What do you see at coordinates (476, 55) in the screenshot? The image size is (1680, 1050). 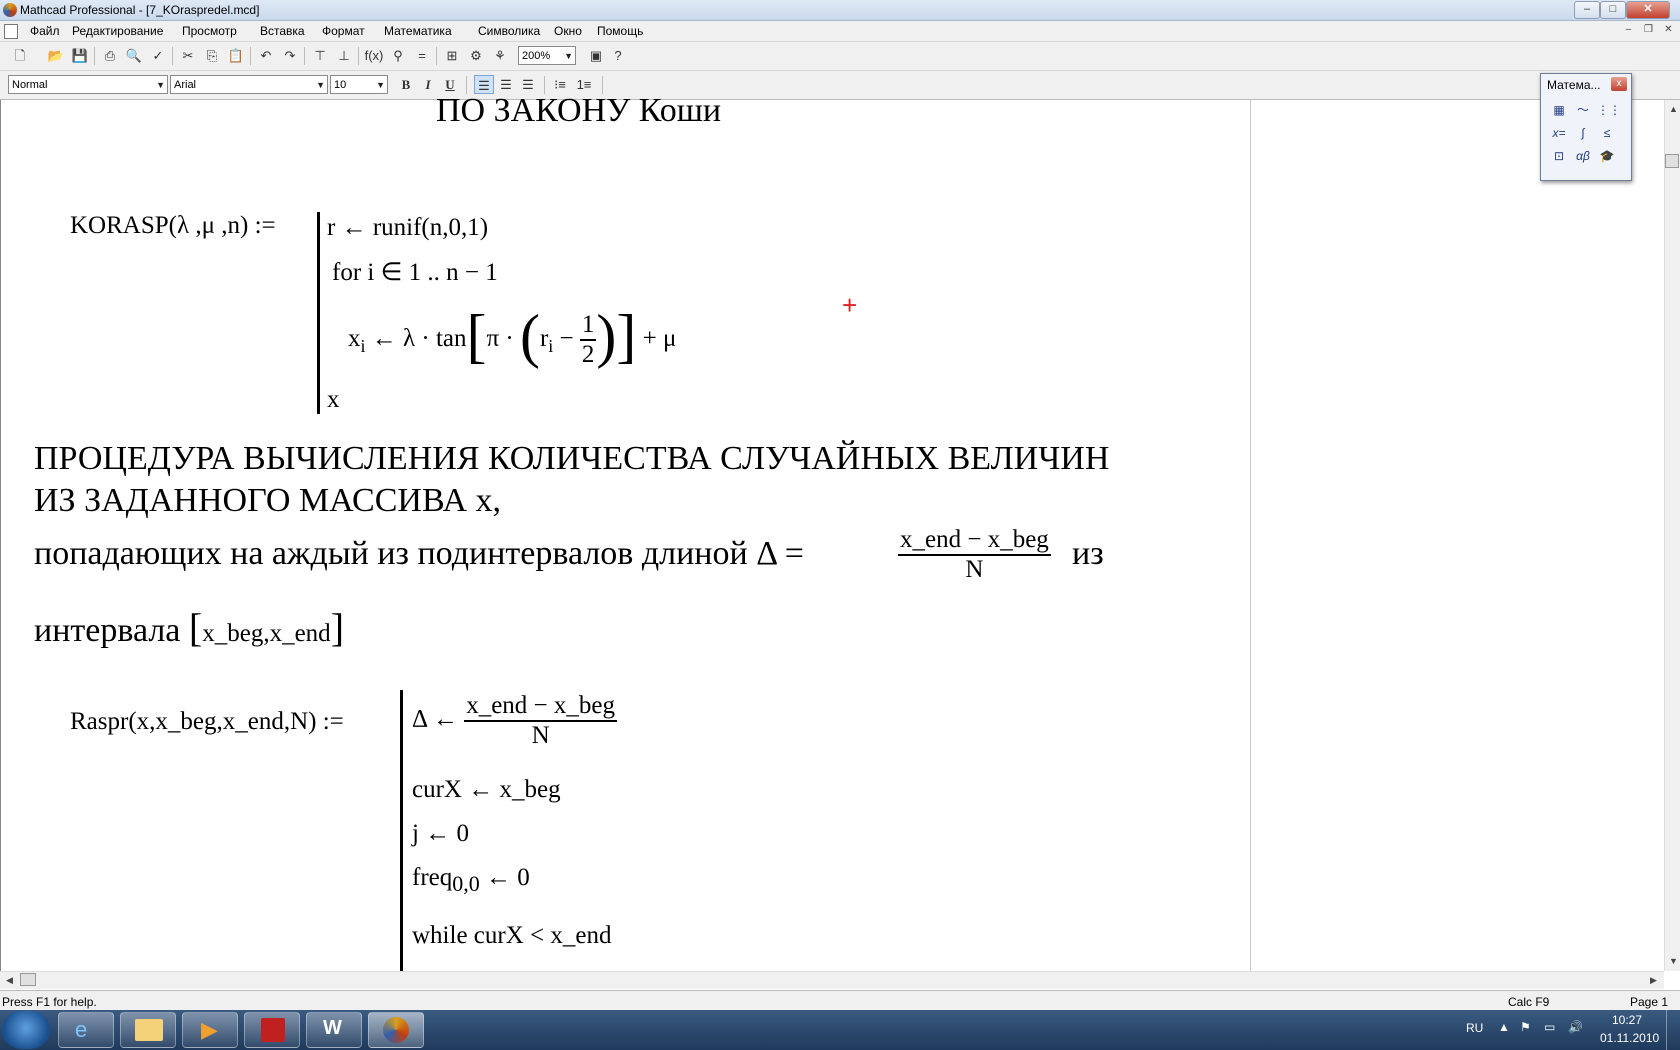 I see `run-icon: ⚙` at bounding box center [476, 55].